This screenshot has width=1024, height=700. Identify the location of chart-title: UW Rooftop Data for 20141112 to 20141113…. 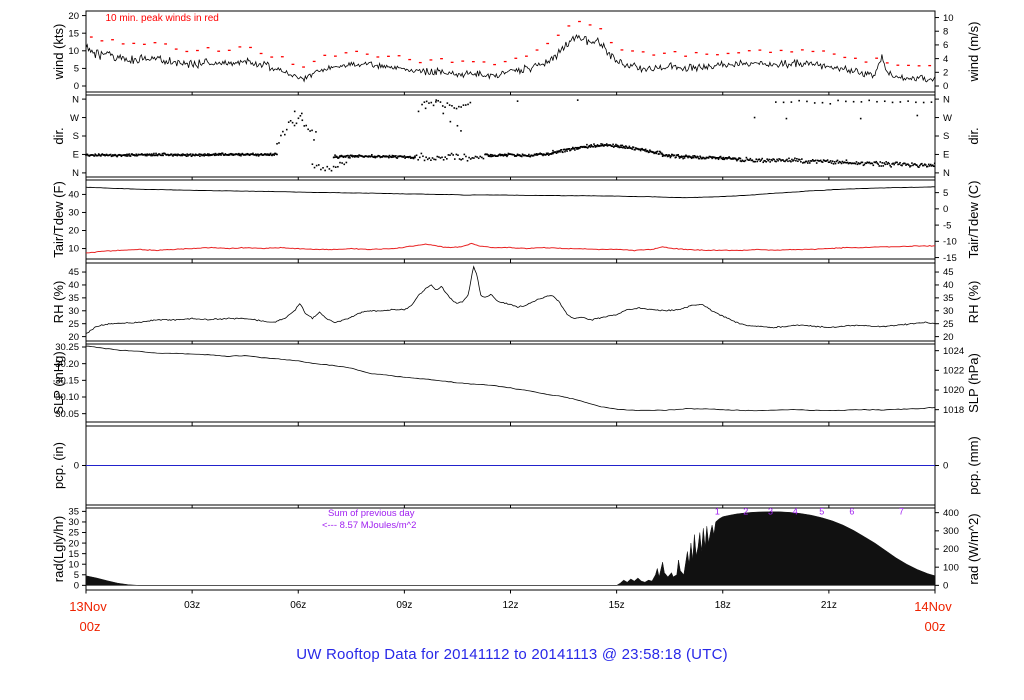
(512, 654).